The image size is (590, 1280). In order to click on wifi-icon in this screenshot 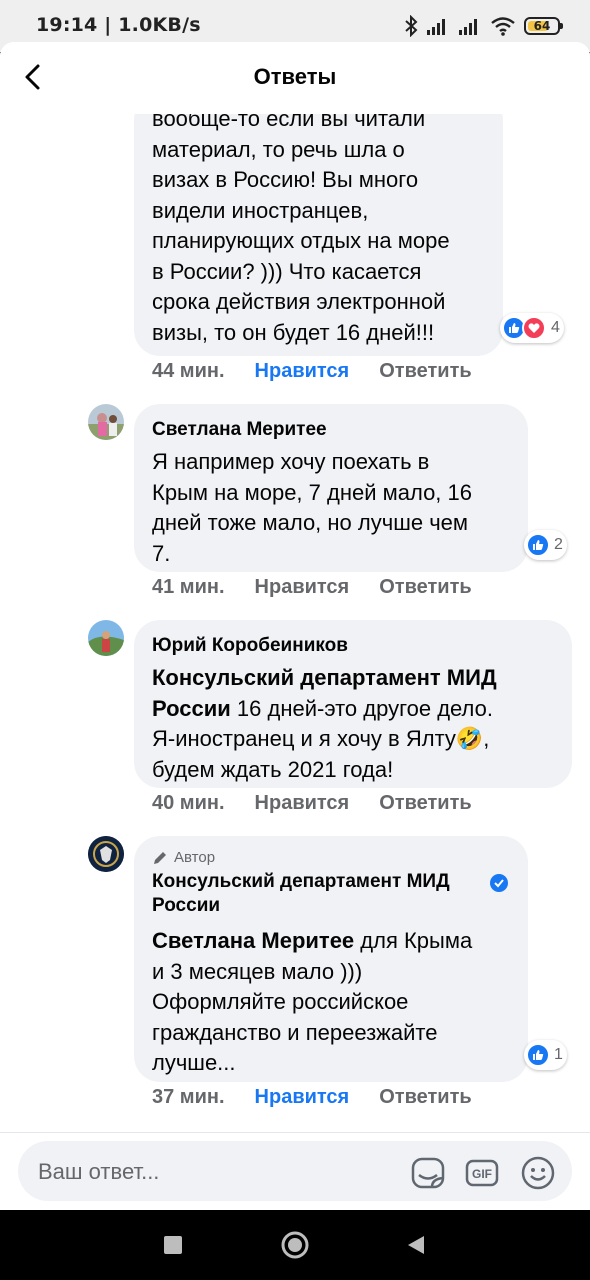, I will do `click(503, 26)`.